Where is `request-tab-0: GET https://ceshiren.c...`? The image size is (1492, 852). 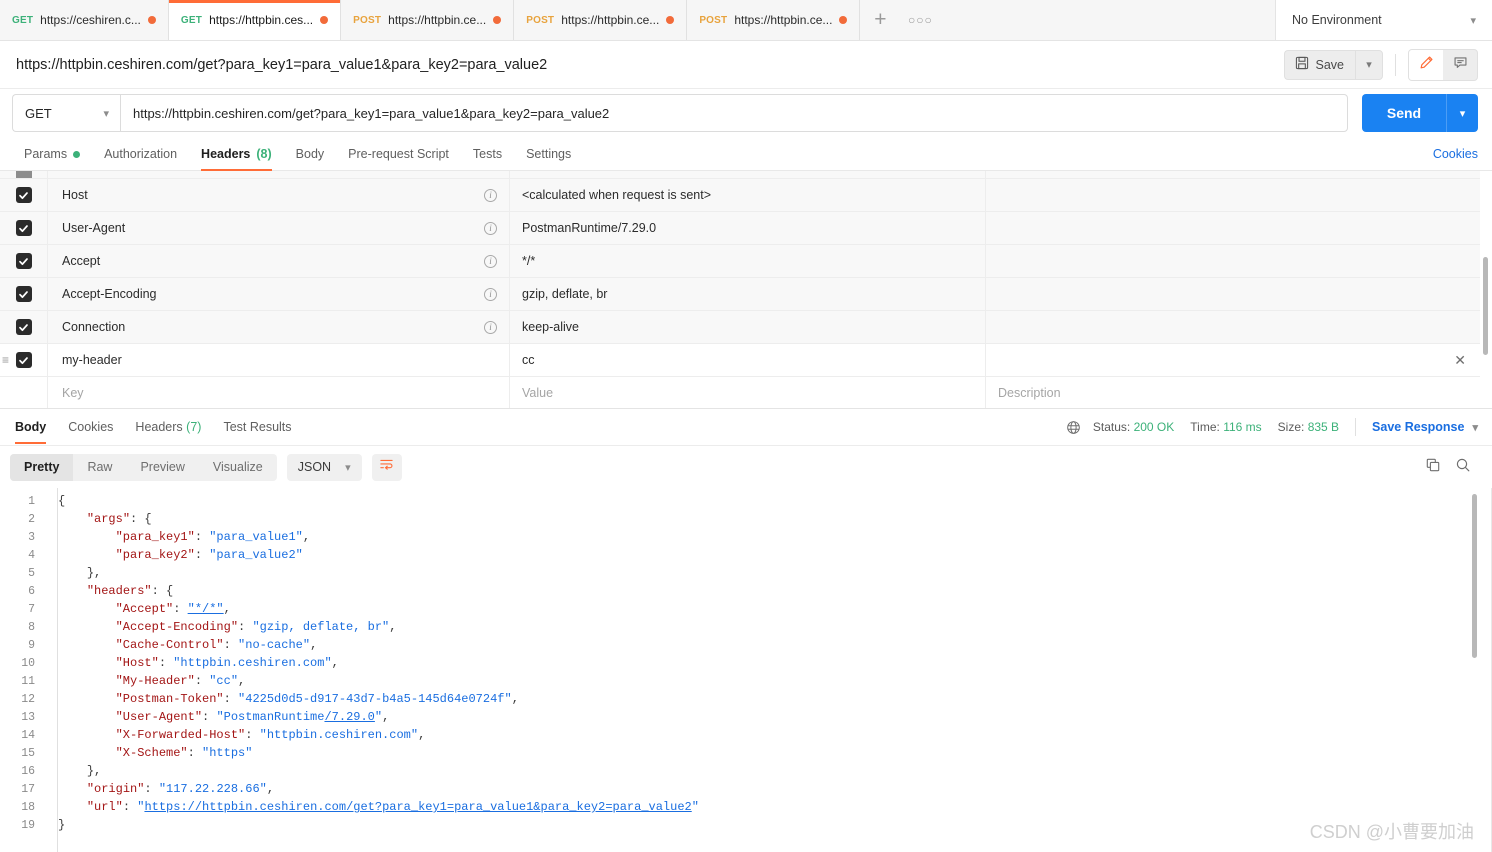
request-tab-0: GET https://ceshiren.c... is located at coordinates (84, 20).